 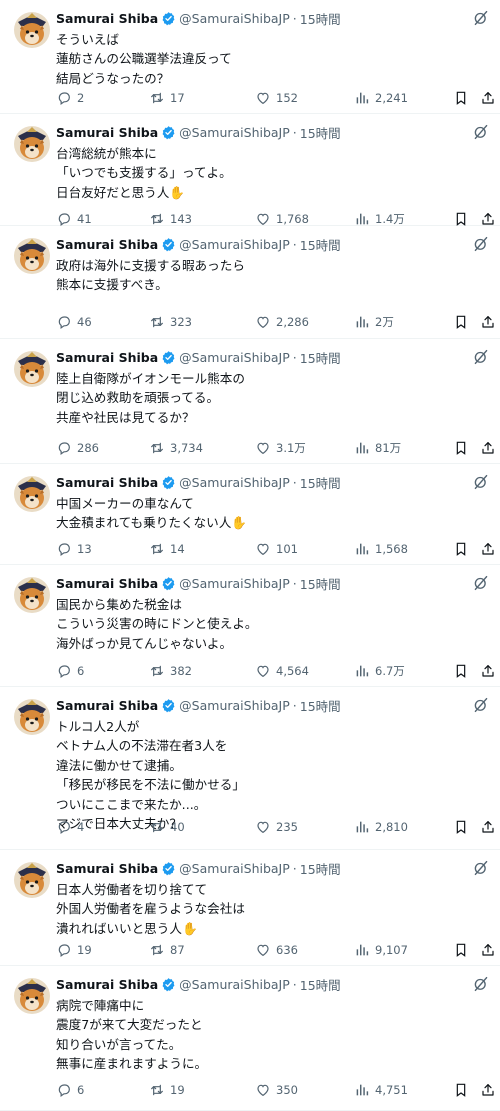 I want to click on views-button: 81万, so click(x=377, y=448).